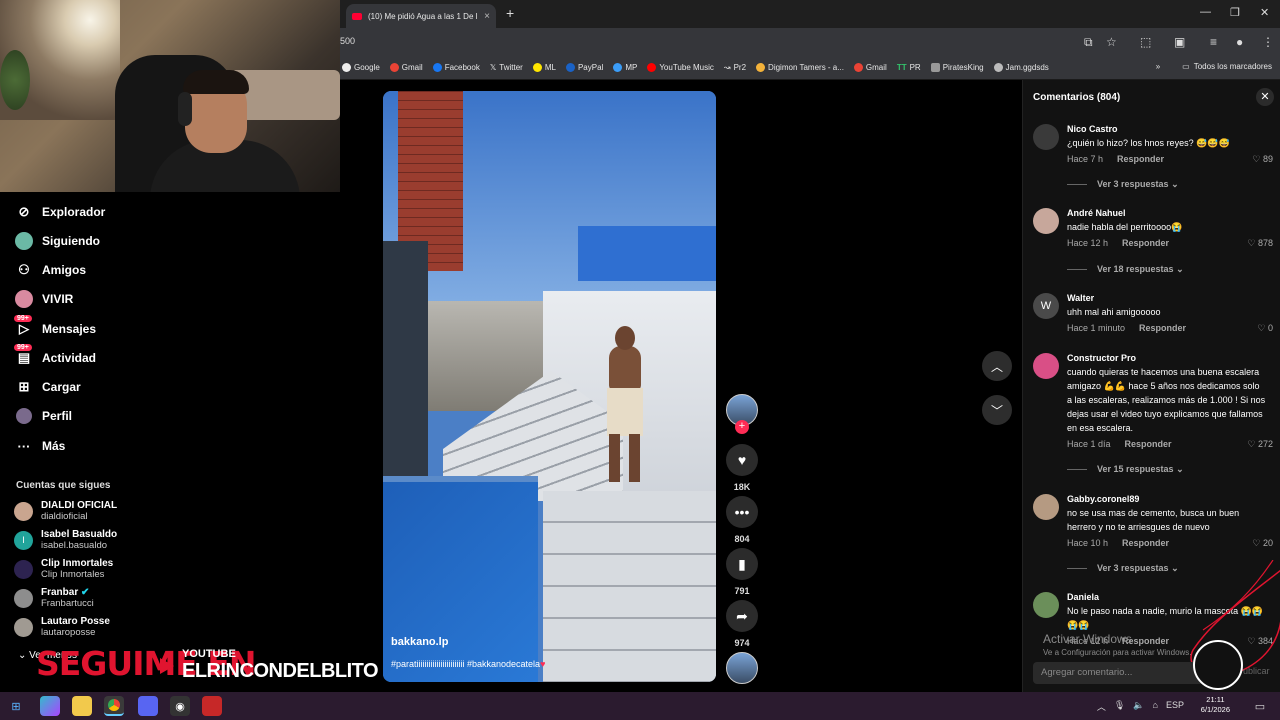 The height and width of the screenshot is (720, 1280). What do you see at coordinates (1264, 12) in the screenshot?
I see `window-close-icon: ✕` at bounding box center [1264, 12].